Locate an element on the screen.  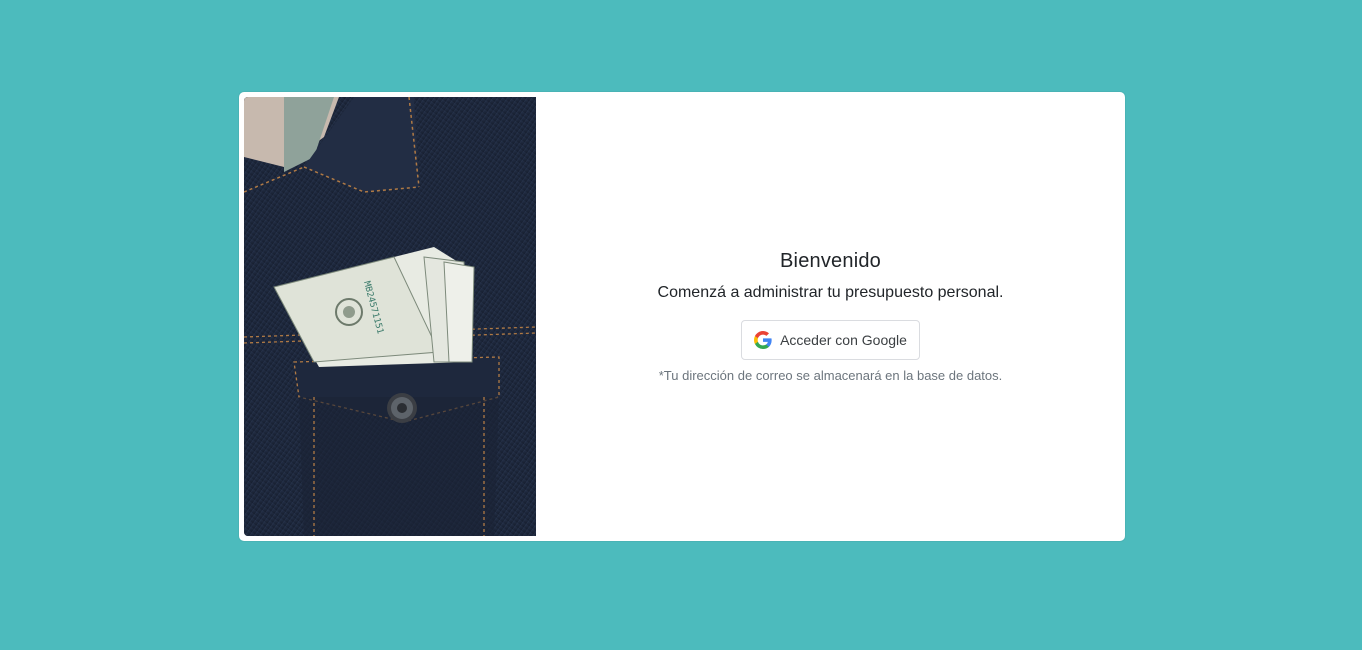
welcome-title: Bienvenido is located at coordinates (830, 261).